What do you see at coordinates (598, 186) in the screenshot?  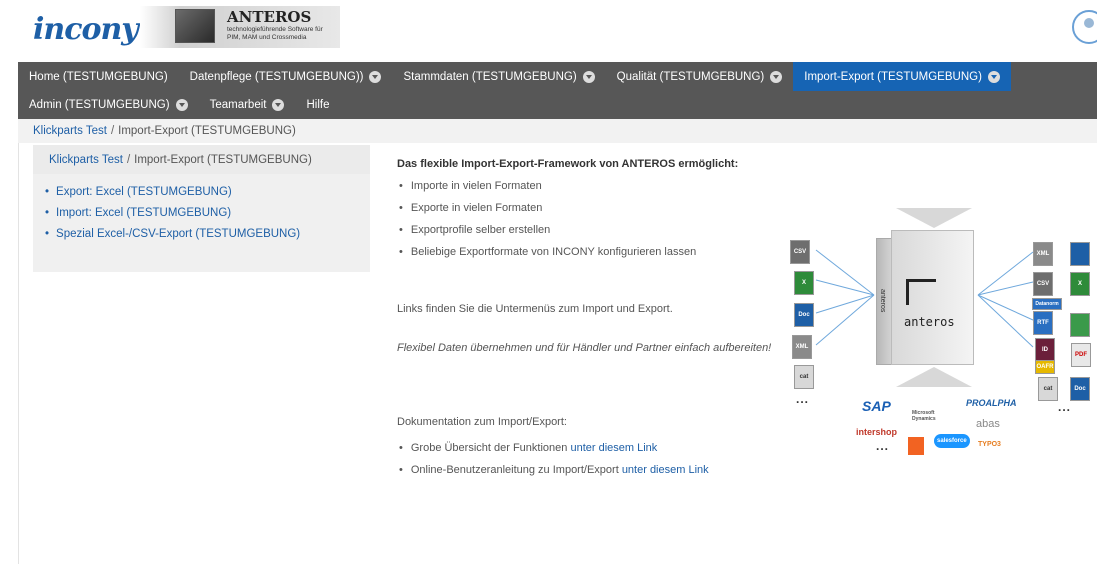 I see `list-item: Importe in vielen Formaten` at bounding box center [598, 186].